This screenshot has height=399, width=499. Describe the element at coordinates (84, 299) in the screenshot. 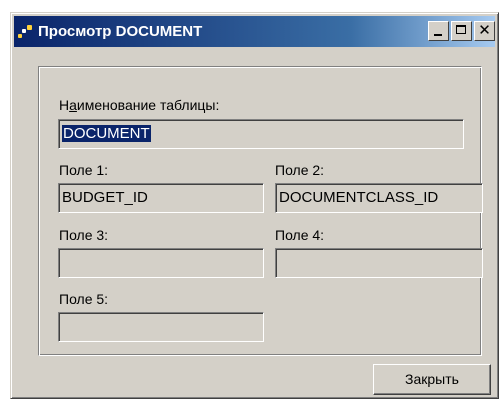

I see `field-5-label: Поле 5:` at that location.